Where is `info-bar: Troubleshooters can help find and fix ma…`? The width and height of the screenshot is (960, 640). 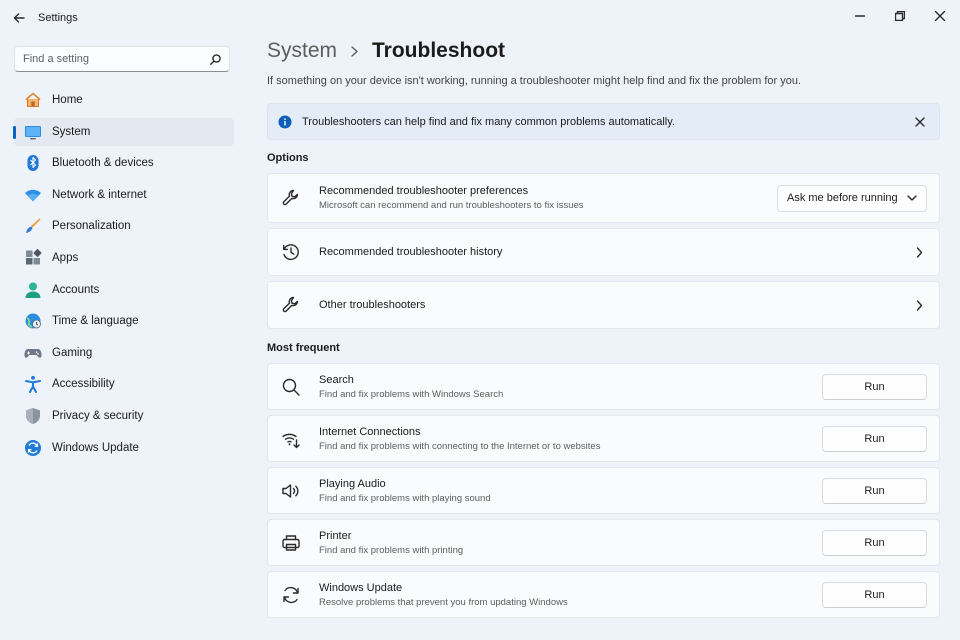
info-bar: Troubleshooters can help find and fix ma… is located at coordinates (603, 121).